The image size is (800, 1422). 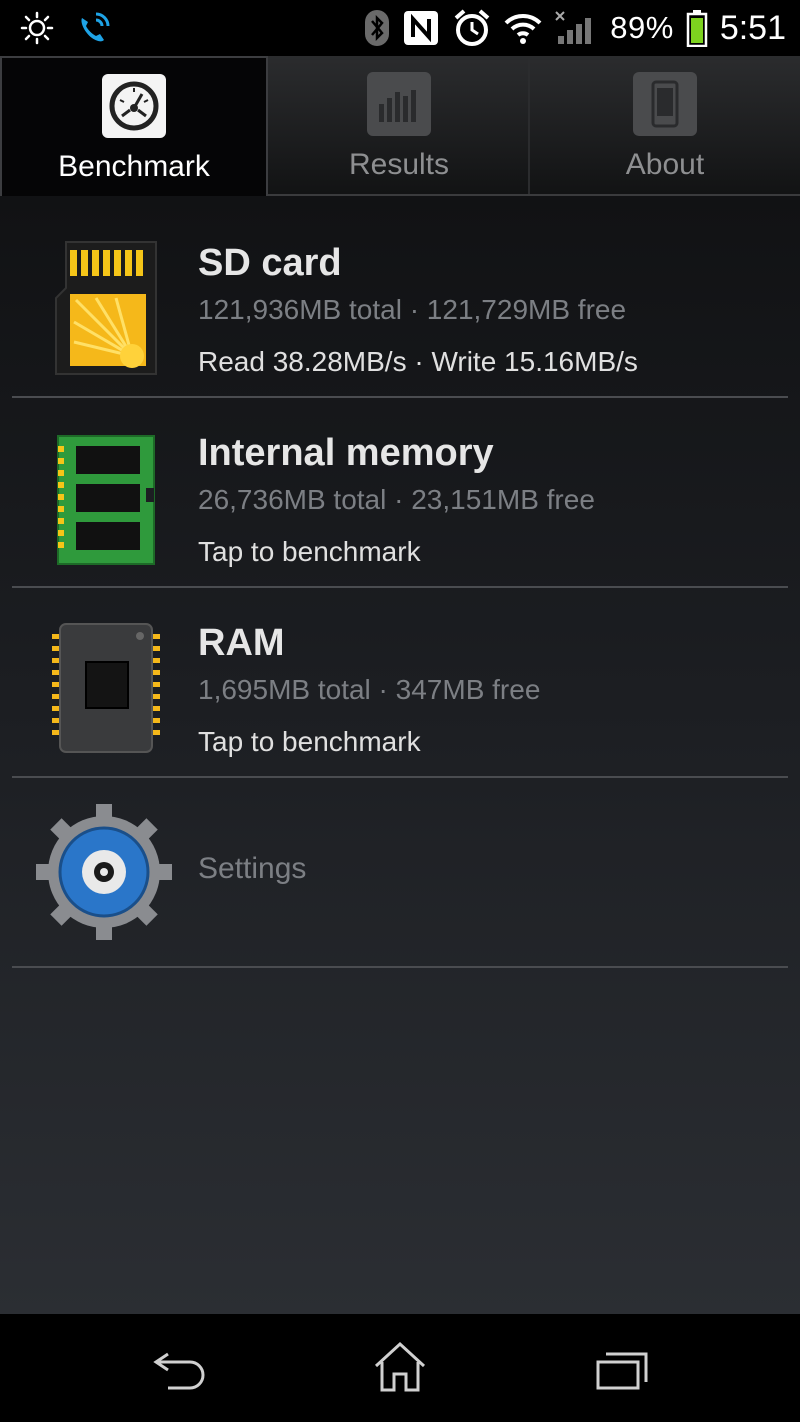 I want to click on speedometer-icon, so click(x=134, y=106).